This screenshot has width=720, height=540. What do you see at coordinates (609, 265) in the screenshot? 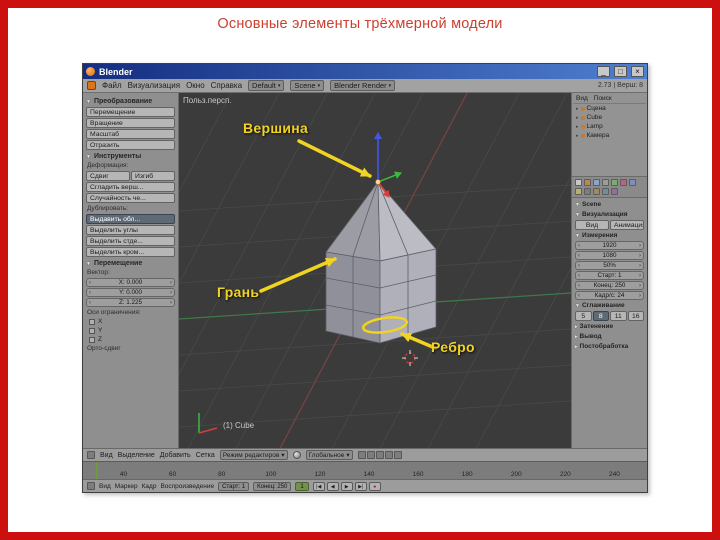
I see `resolution-percentage-slider: ‹ 50% ›` at bounding box center [609, 265].